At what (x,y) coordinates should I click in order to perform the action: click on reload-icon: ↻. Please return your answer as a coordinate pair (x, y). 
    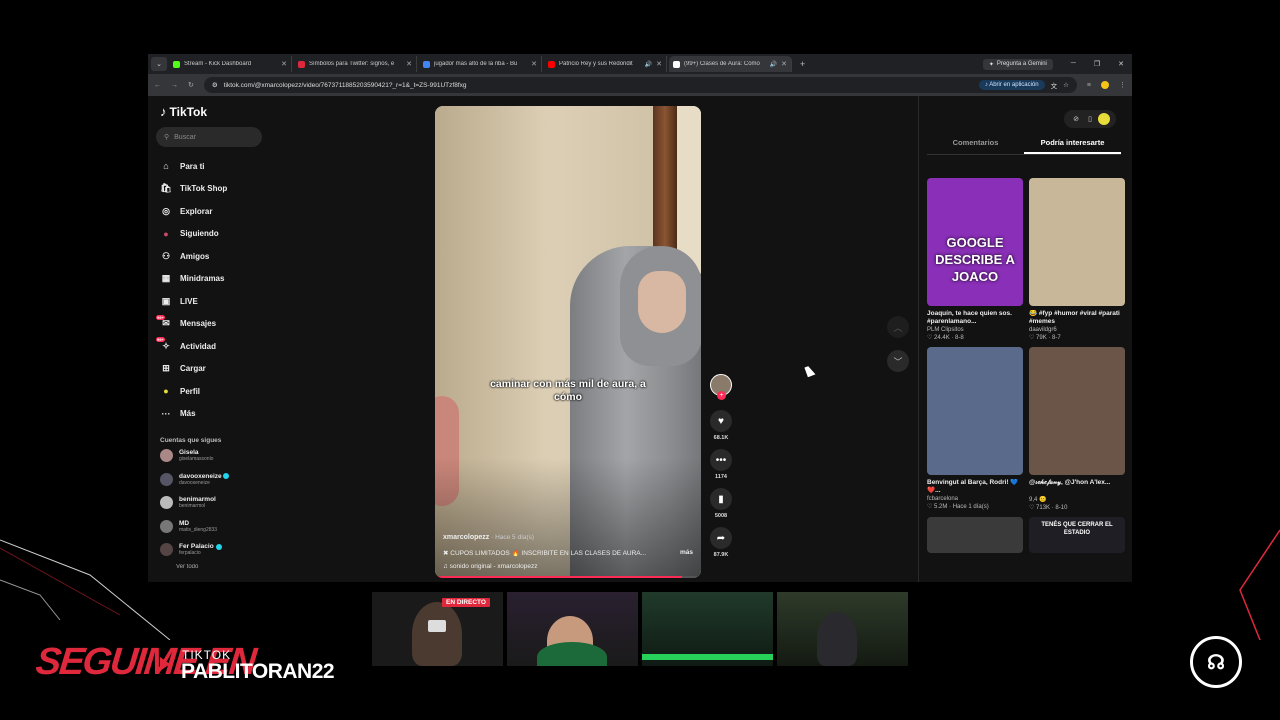
    Looking at the image, I should click on (191, 85).